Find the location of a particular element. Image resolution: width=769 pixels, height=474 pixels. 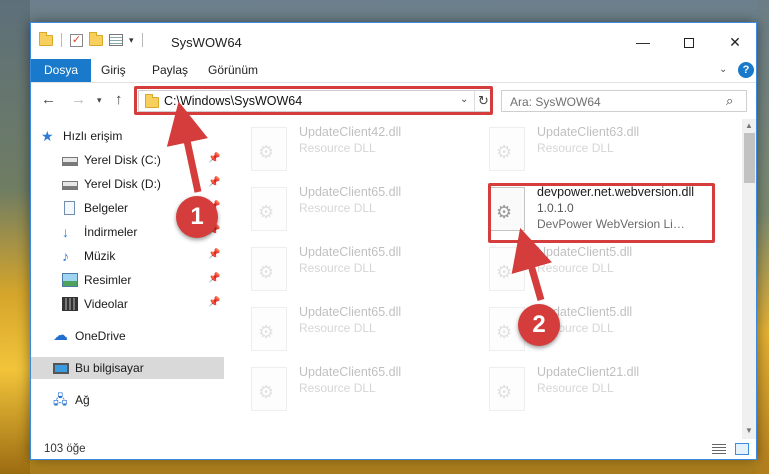

tab-home: Giriş is located at coordinates (113, 70).